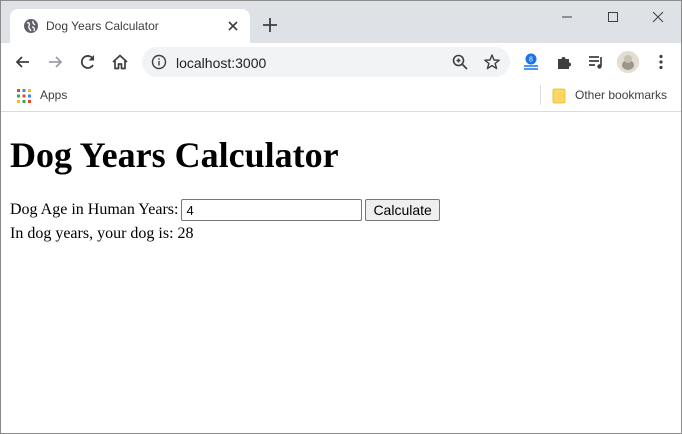  Describe the element at coordinates (661, 62) in the screenshot. I see `kebab-menu-icon` at that location.